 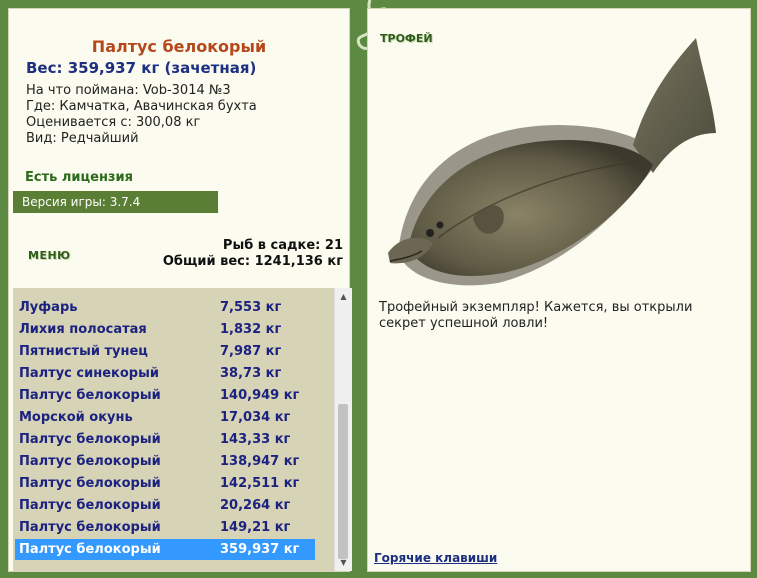 What do you see at coordinates (343, 562) in the screenshot?
I see `scroll-down-icon: ▼` at bounding box center [343, 562].